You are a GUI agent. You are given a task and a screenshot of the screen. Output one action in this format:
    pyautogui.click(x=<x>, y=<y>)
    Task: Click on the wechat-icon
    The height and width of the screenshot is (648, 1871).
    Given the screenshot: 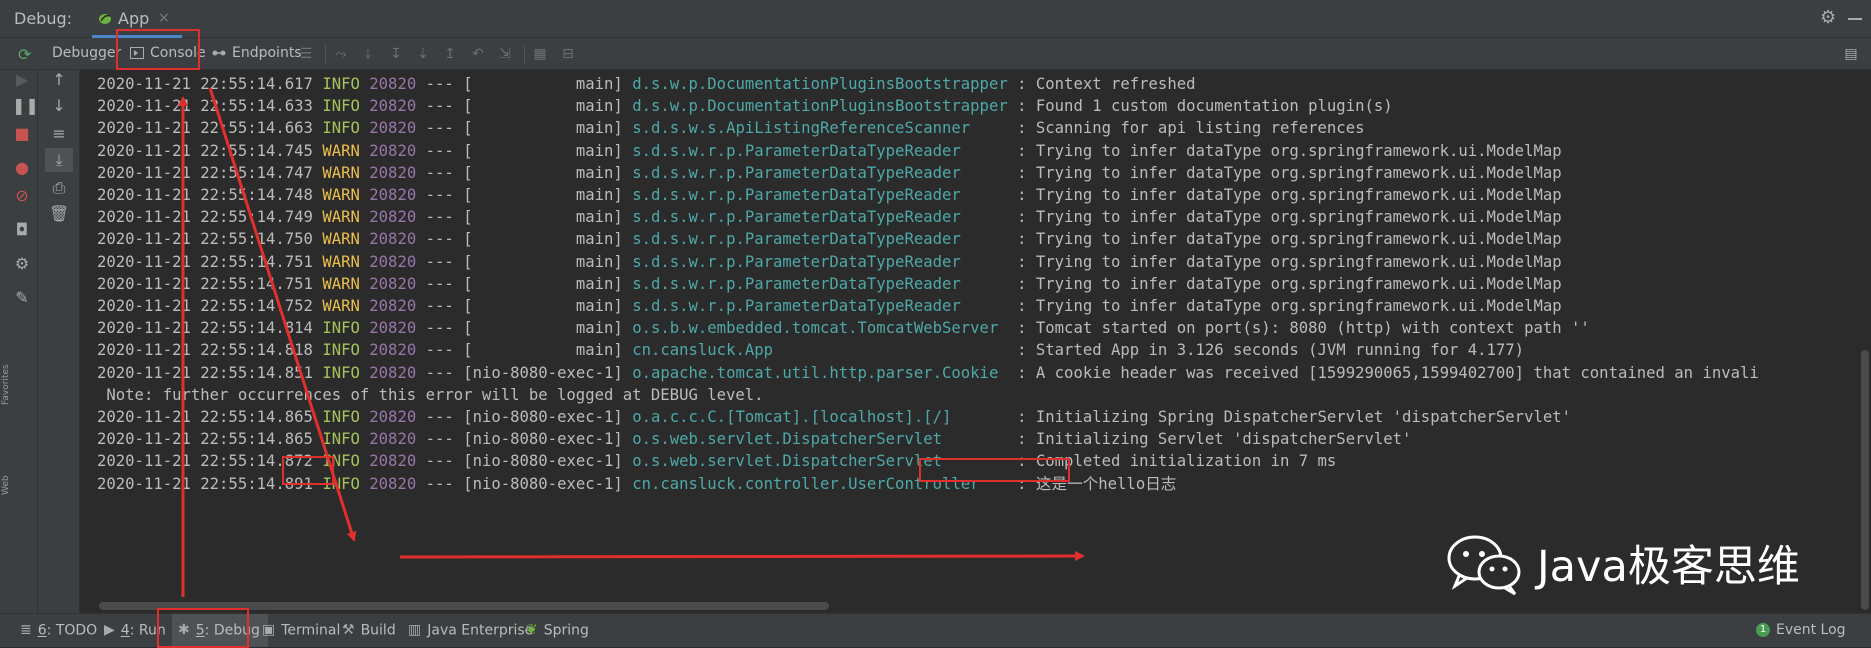 What is the action you would take?
    pyautogui.click(x=1484, y=565)
    